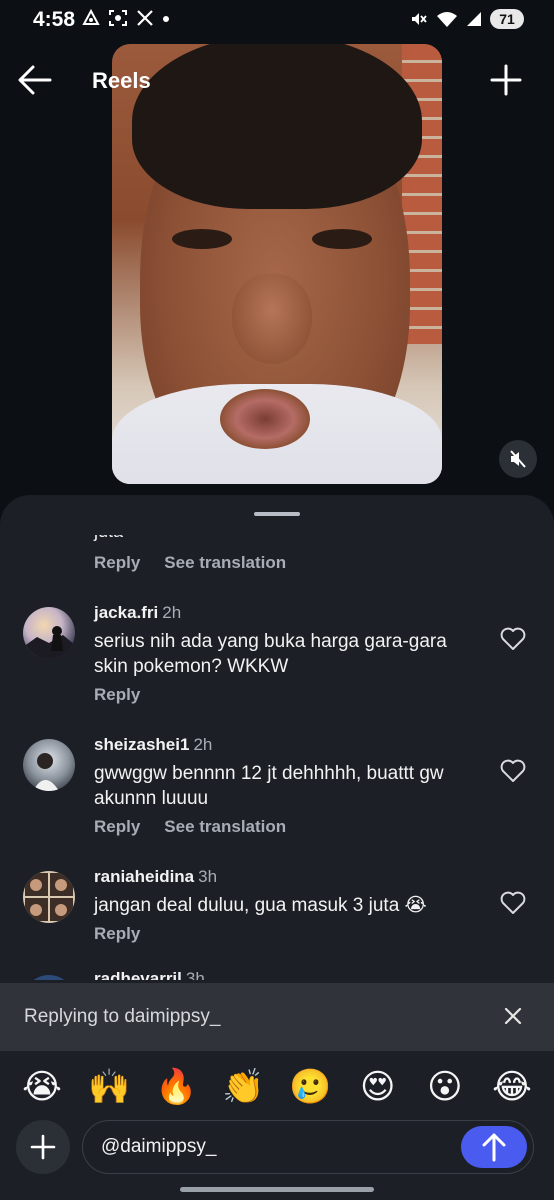  I want to click on emoji-clapping: 👏, so click(243, 1087).